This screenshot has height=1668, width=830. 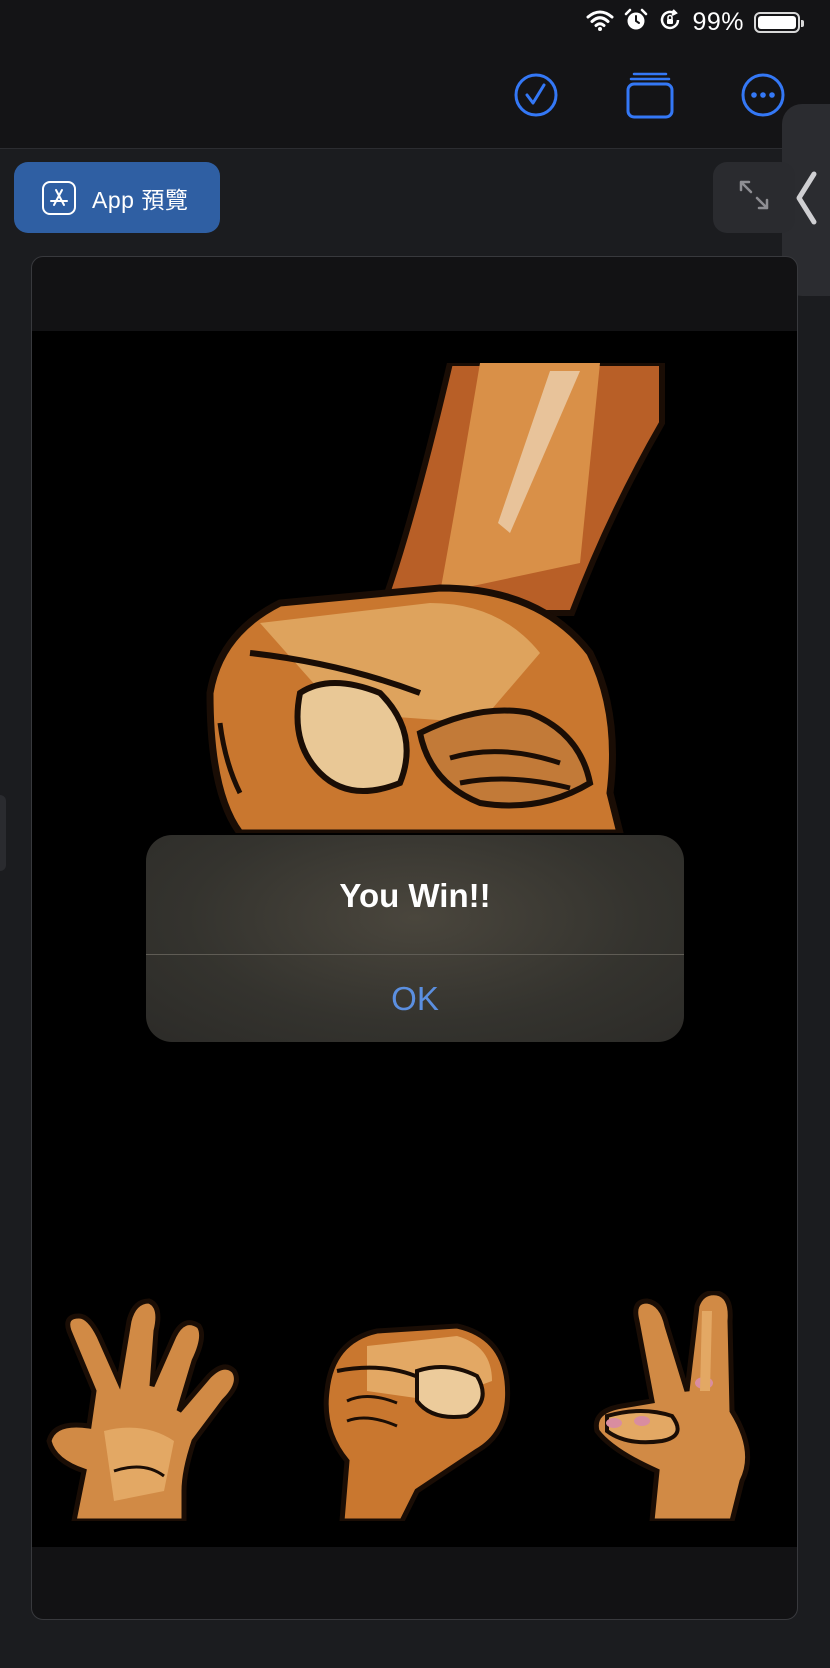 I want to click on stack-icon, so click(x=650, y=97).